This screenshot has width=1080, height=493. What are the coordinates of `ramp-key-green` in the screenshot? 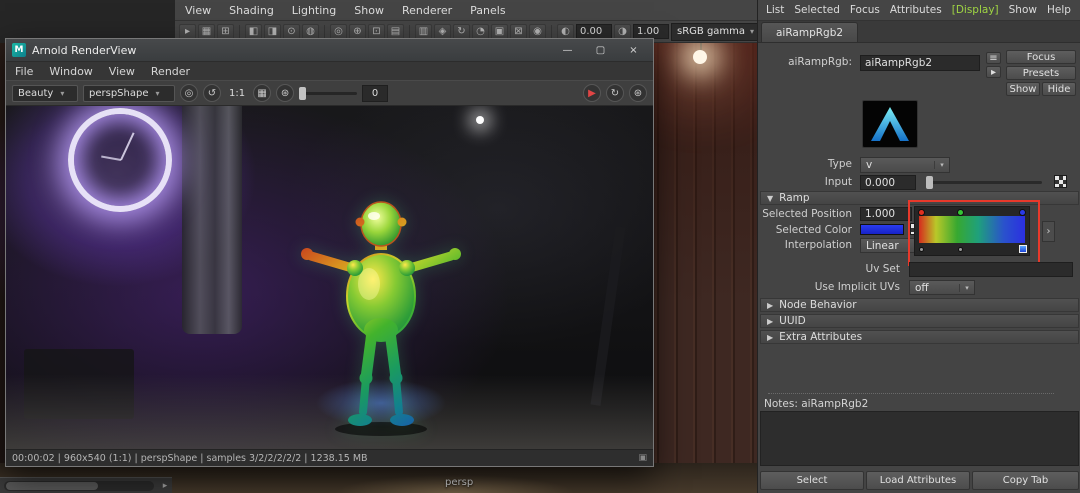 It's located at (960, 212).